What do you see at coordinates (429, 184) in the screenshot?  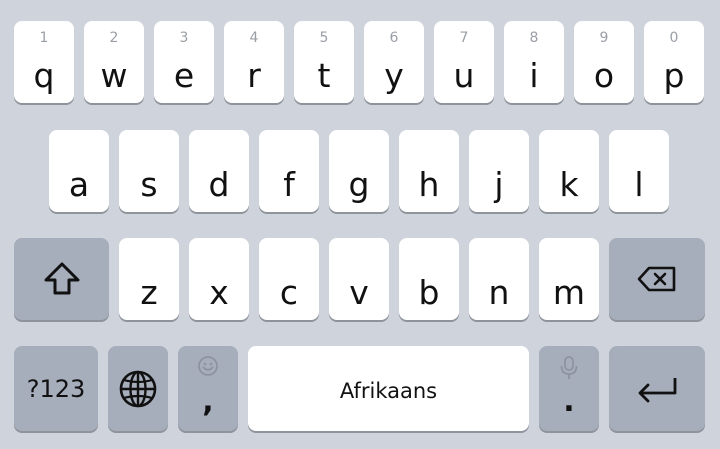 I see `key-letter: h` at bounding box center [429, 184].